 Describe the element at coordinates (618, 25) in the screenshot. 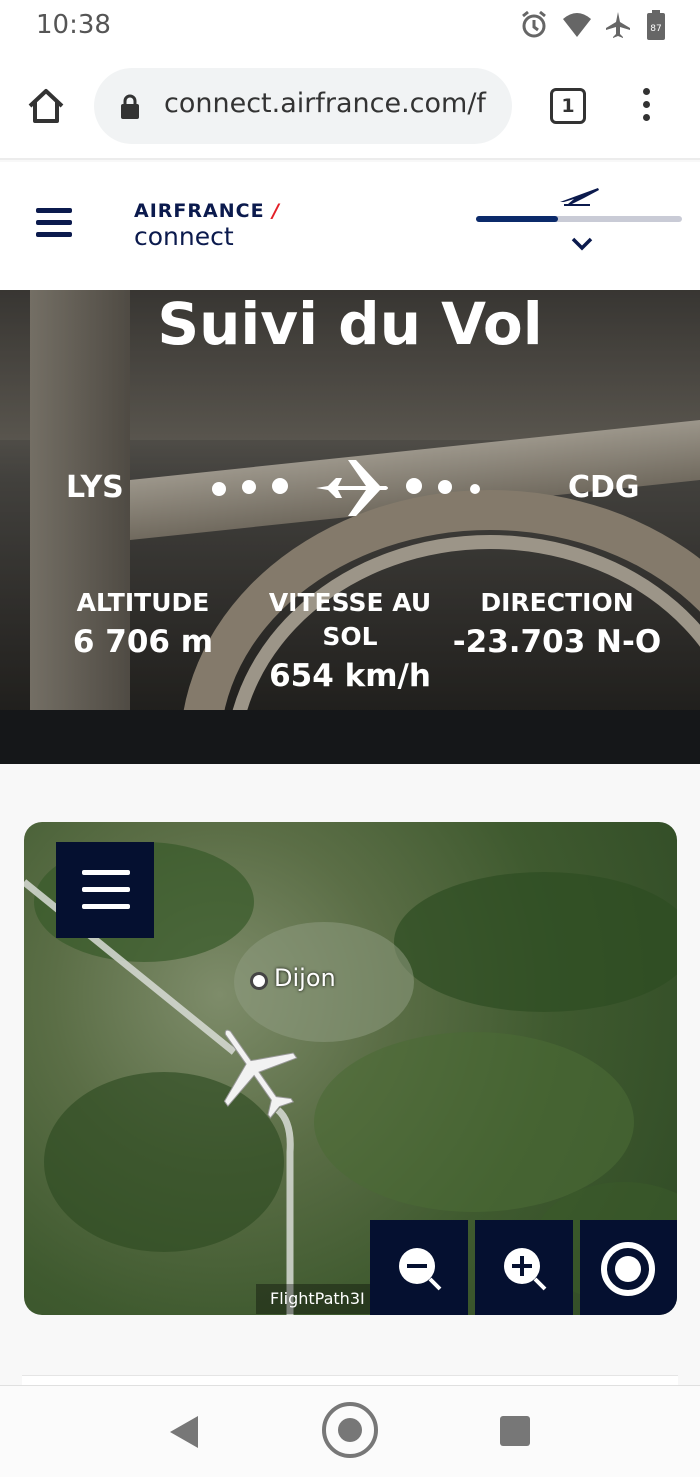

I see `airplane-mode-icon` at that location.